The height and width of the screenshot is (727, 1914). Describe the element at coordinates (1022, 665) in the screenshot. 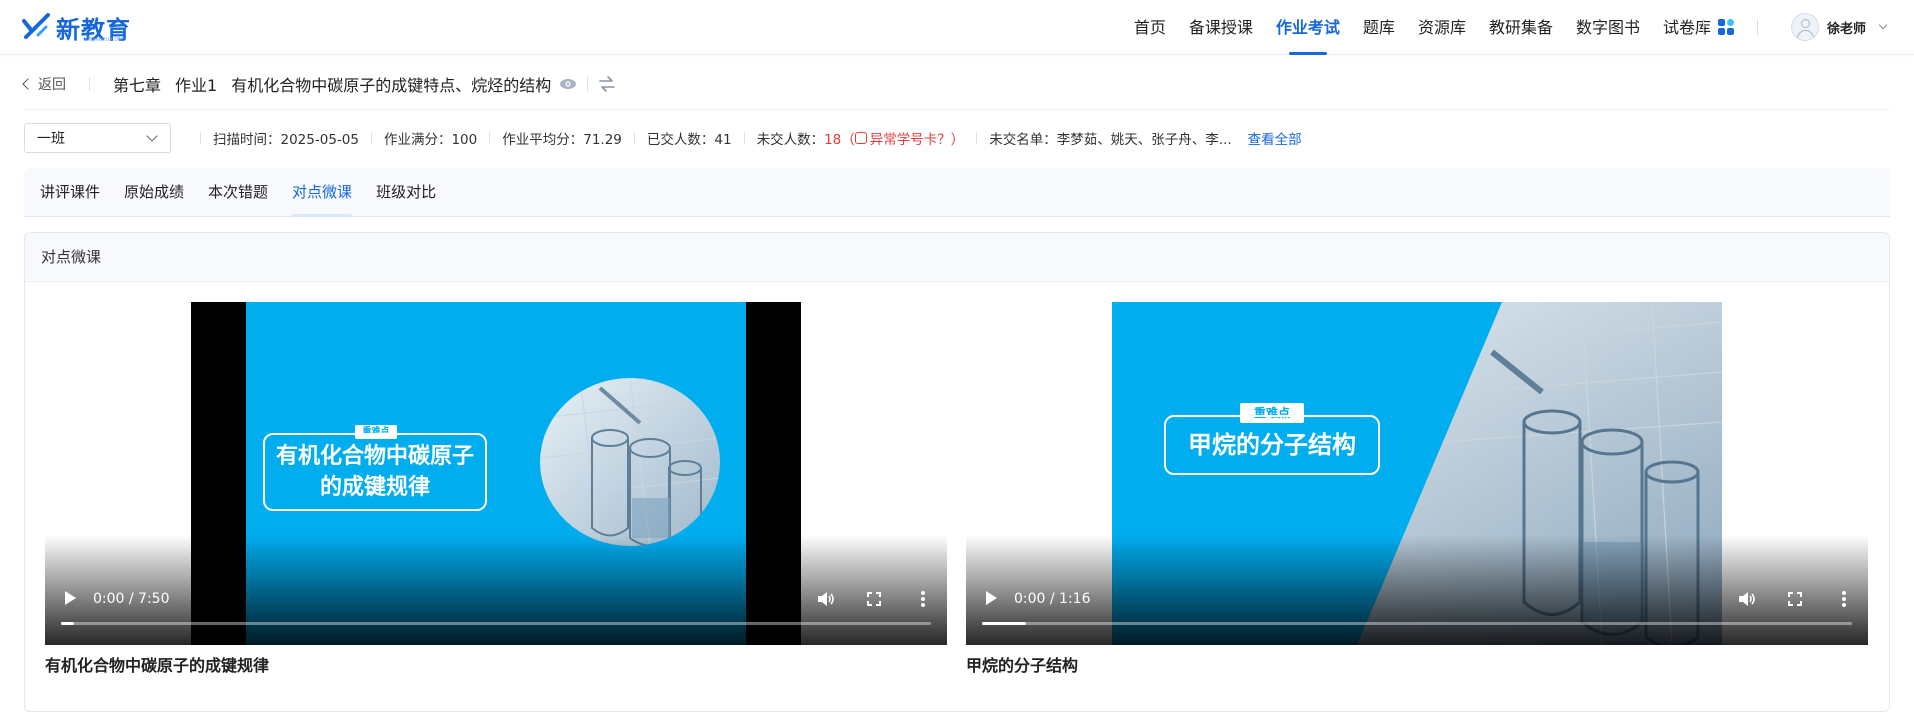

I see `video-caption: 甲烷的分子结构` at that location.